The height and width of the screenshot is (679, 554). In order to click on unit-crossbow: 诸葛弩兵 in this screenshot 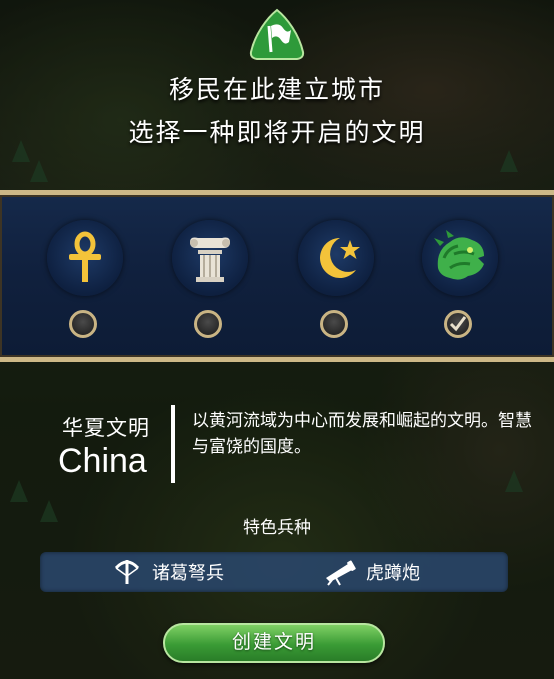, I will do `click(168, 572)`.